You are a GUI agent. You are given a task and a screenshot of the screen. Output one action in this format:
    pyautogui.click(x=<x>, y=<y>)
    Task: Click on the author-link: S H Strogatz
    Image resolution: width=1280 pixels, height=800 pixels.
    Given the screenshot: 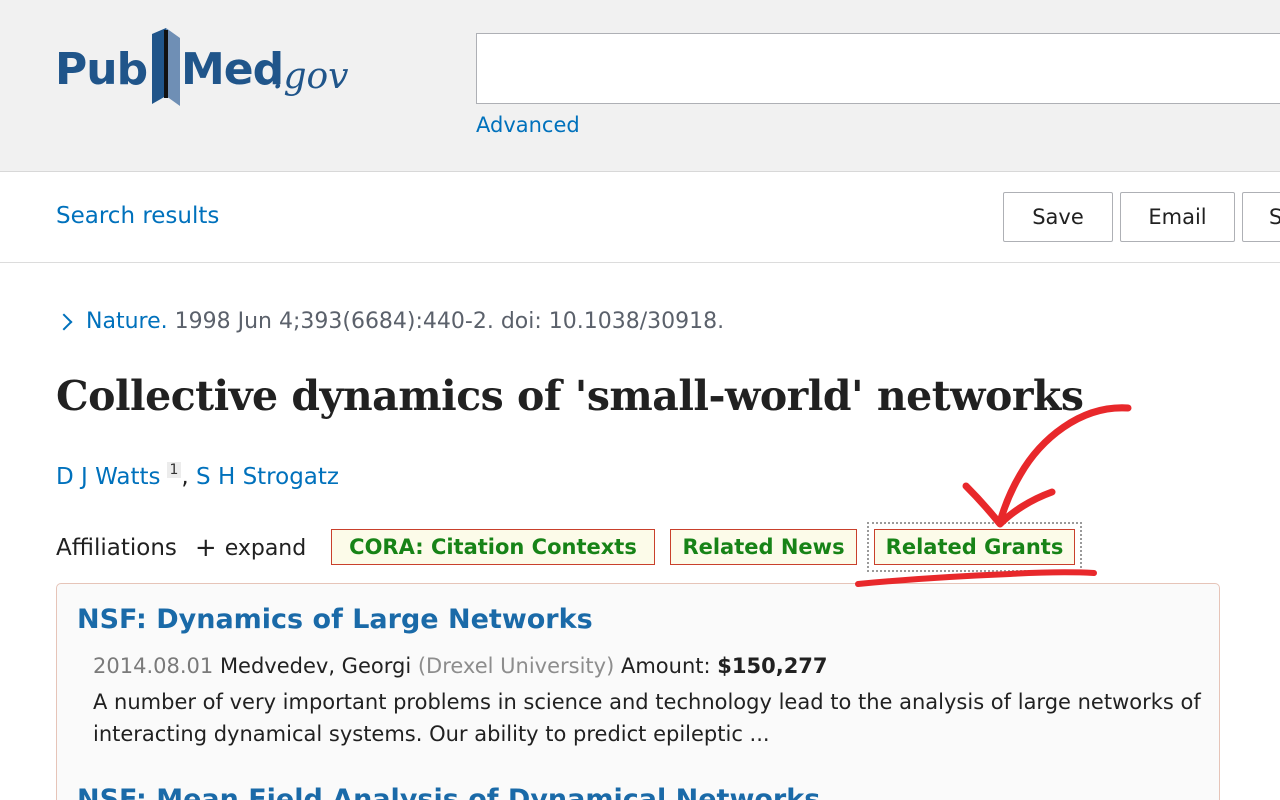 What is the action you would take?
    pyautogui.click(x=267, y=477)
    